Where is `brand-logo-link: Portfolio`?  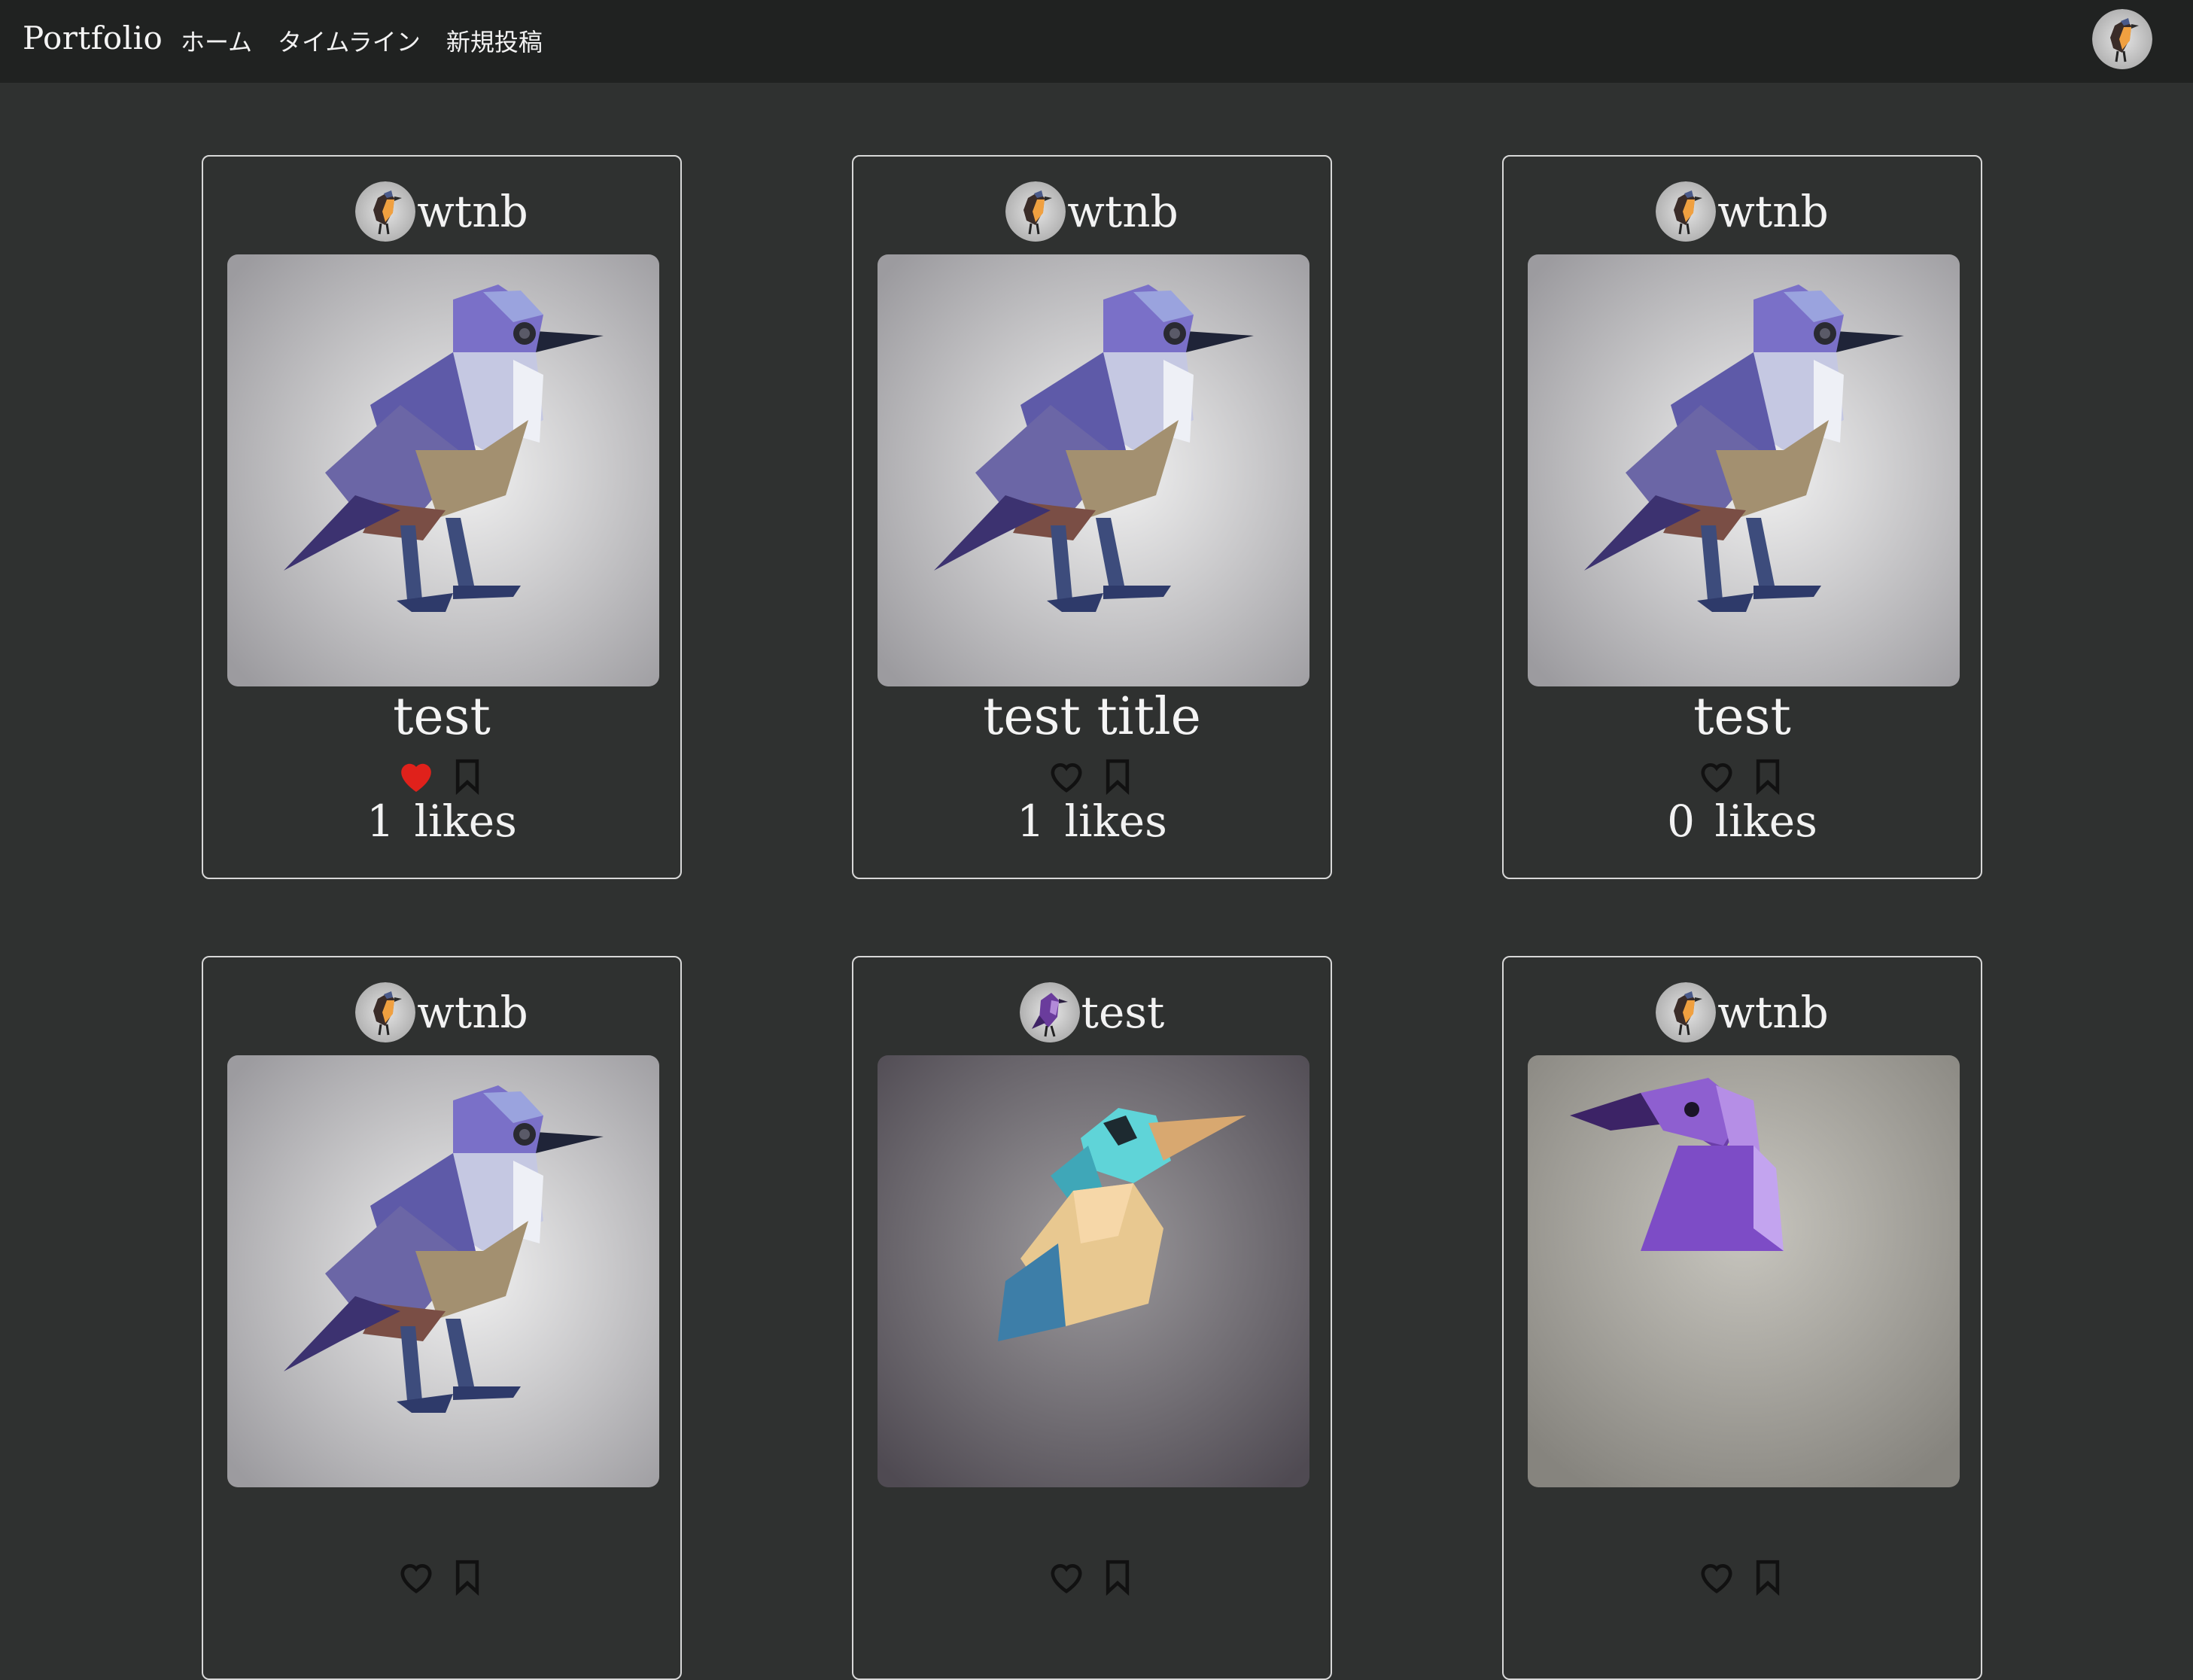 brand-logo-link: Portfolio is located at coordinates (93, 38).